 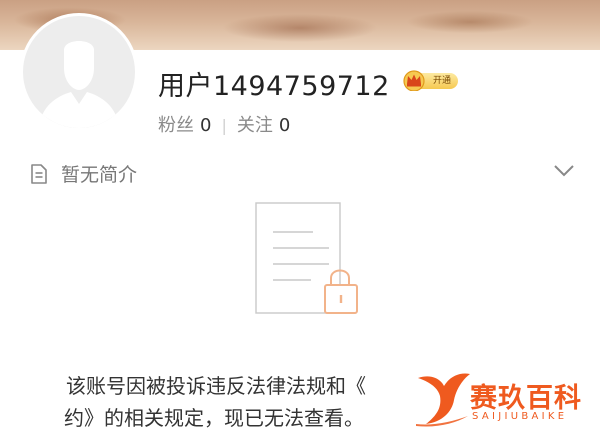 I want to click on chevron-down-icon, so click(x=564, y=171).